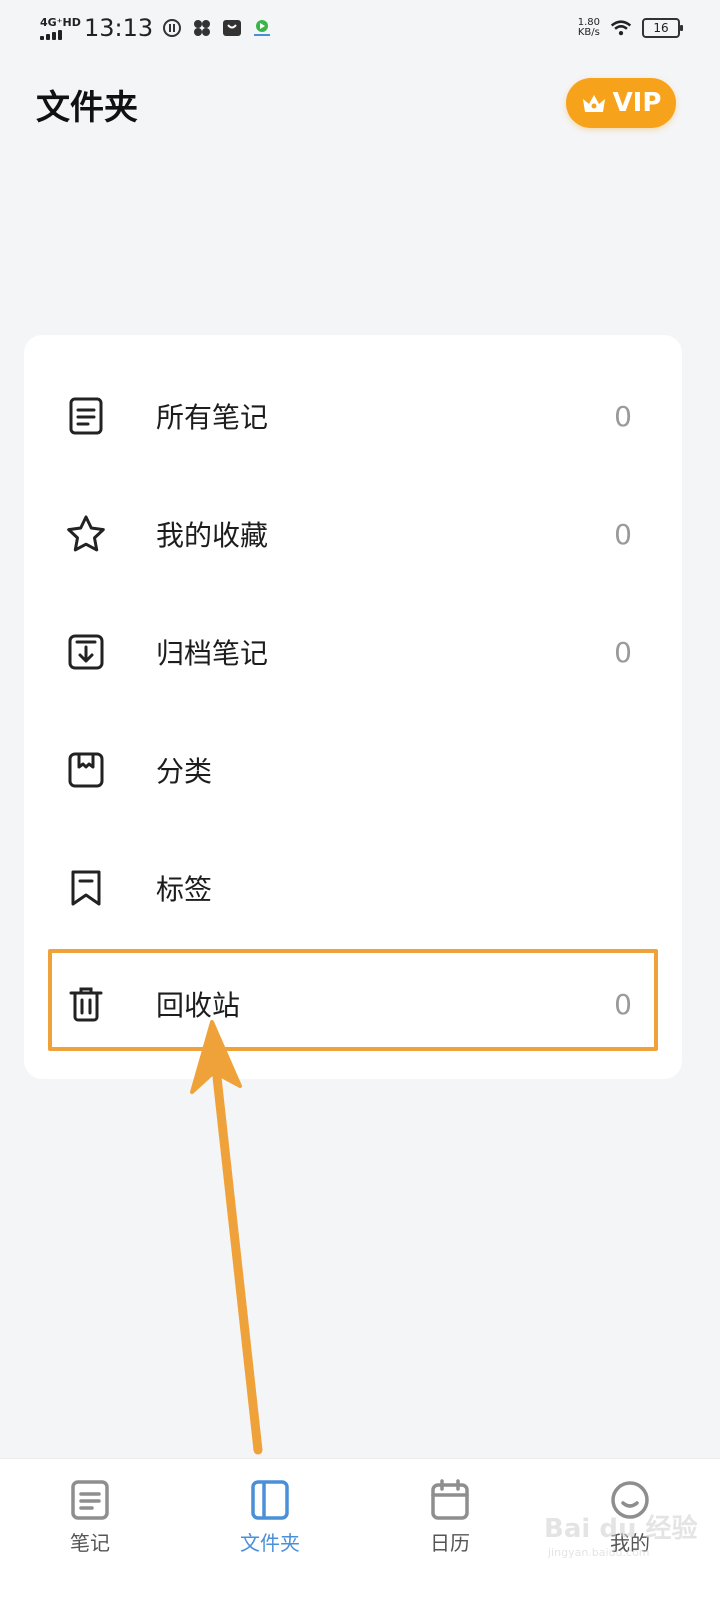  I want to click on folder-item-favorites: 我的收藏 0, so click(353, 534).